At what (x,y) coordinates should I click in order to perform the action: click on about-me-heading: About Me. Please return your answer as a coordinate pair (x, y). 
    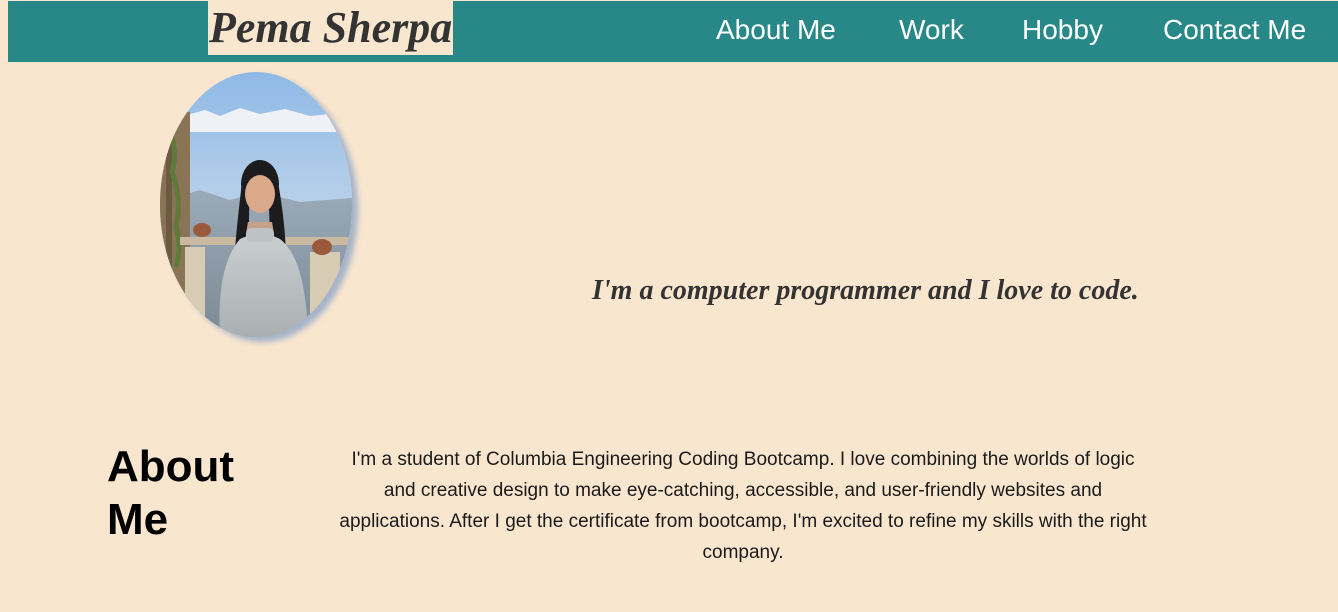
    Looking at the image, I should click on (171, 493).